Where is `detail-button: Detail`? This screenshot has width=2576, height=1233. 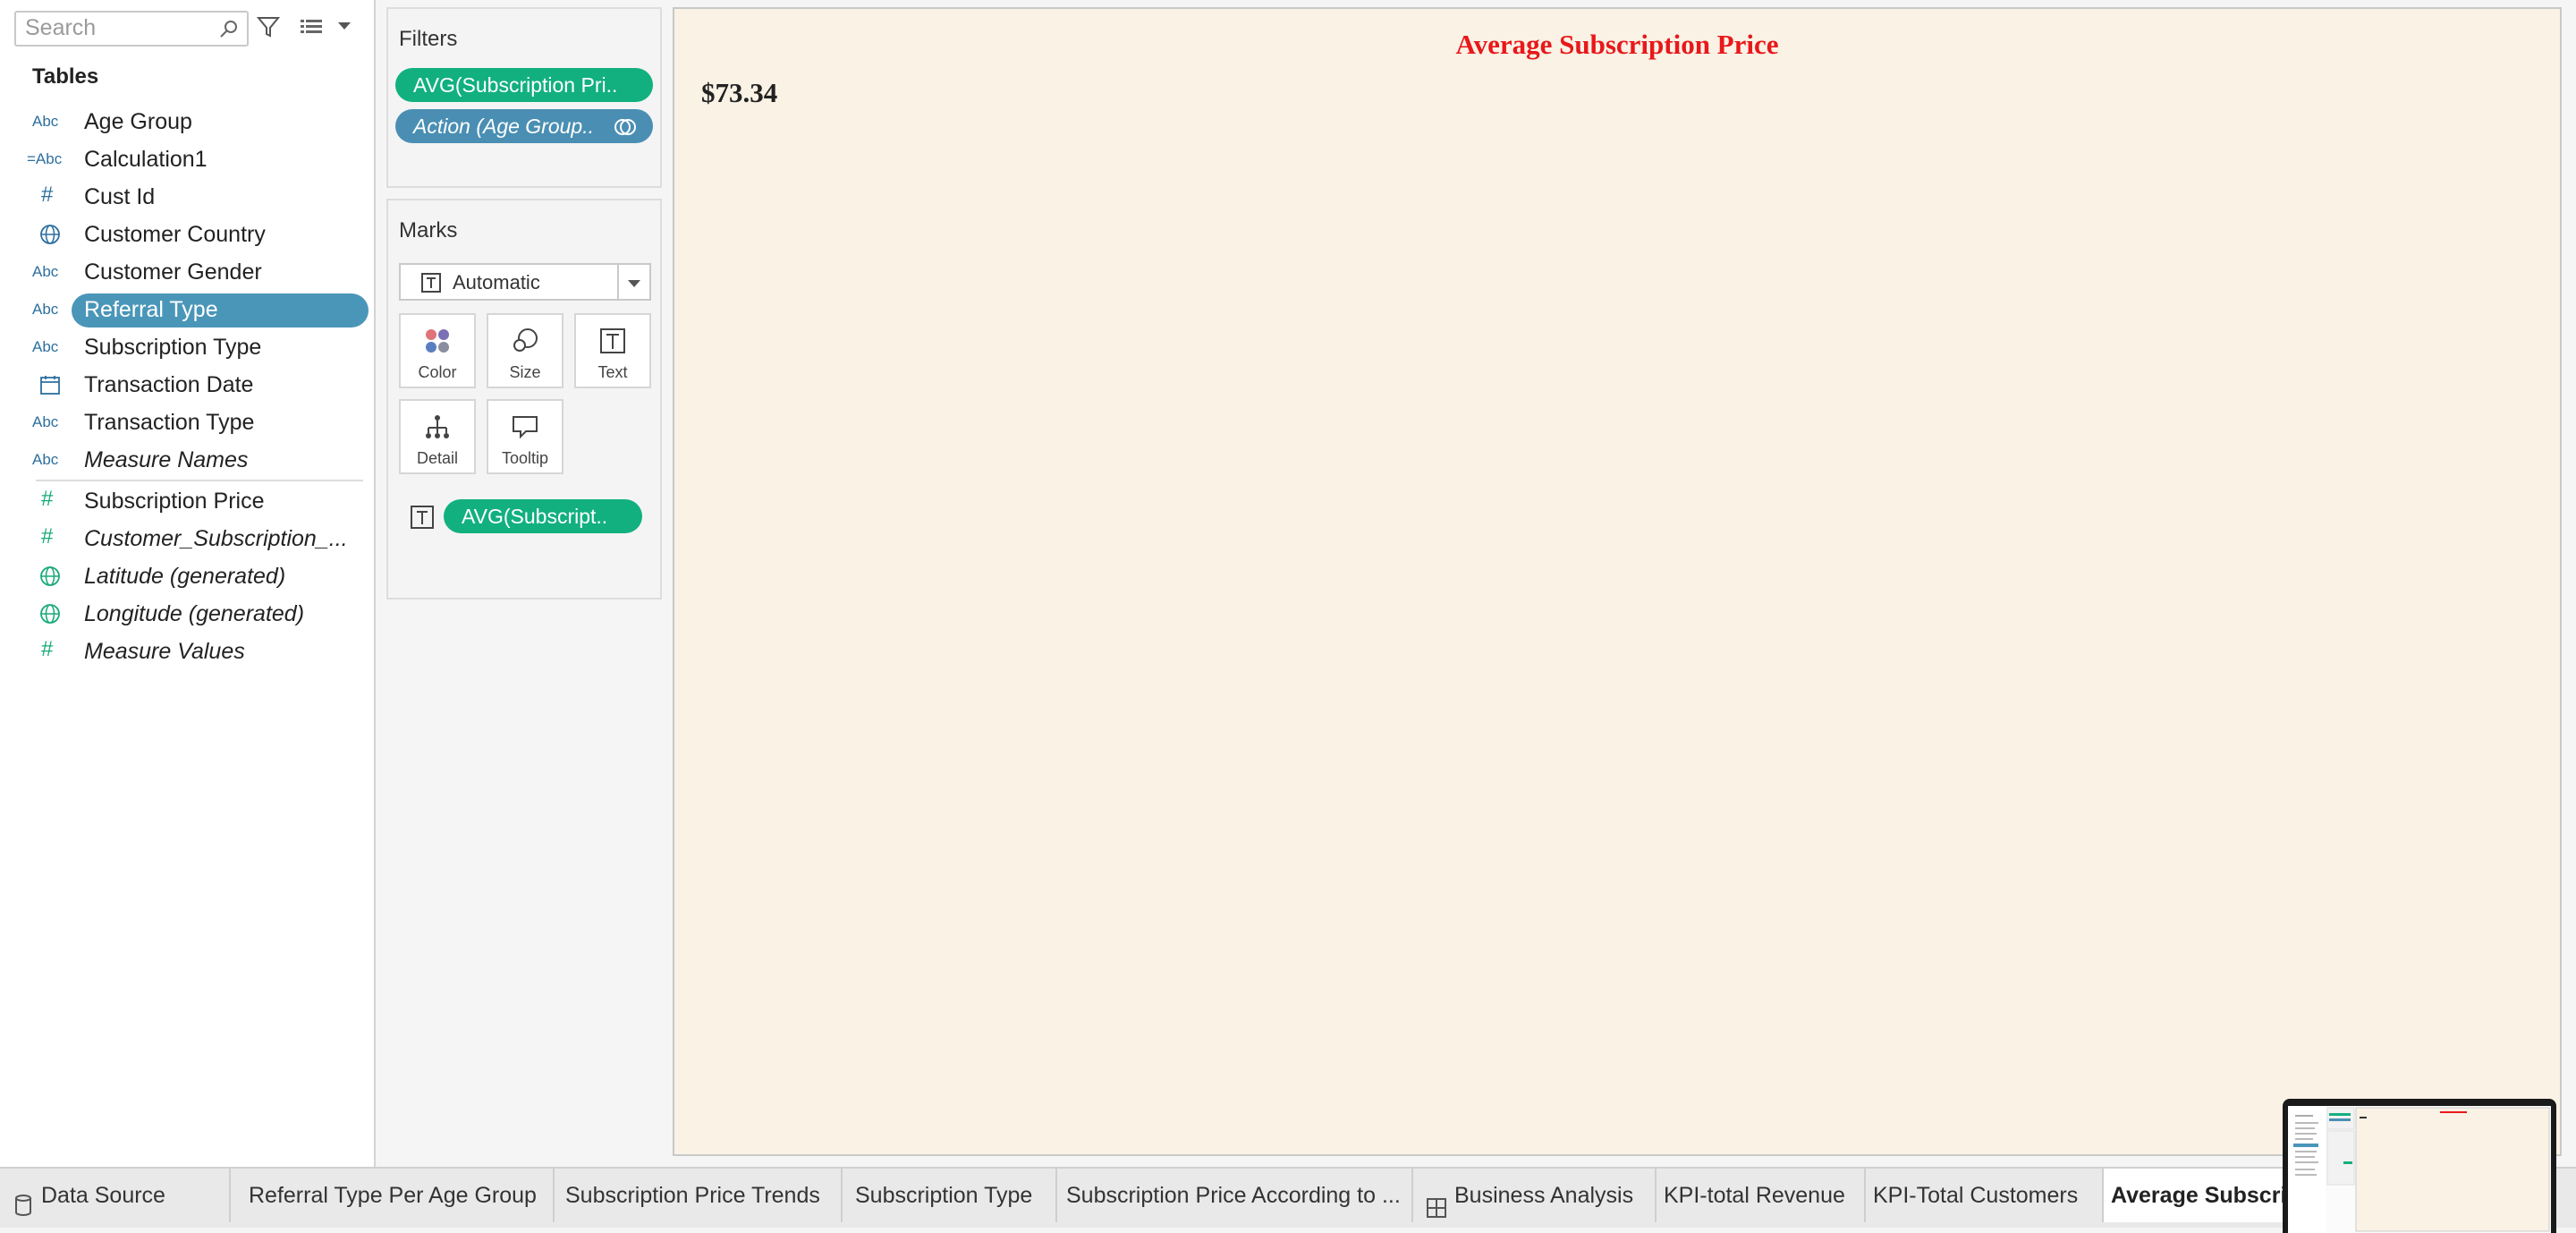
detail-button: Detail is located at coordinates (437, 436).